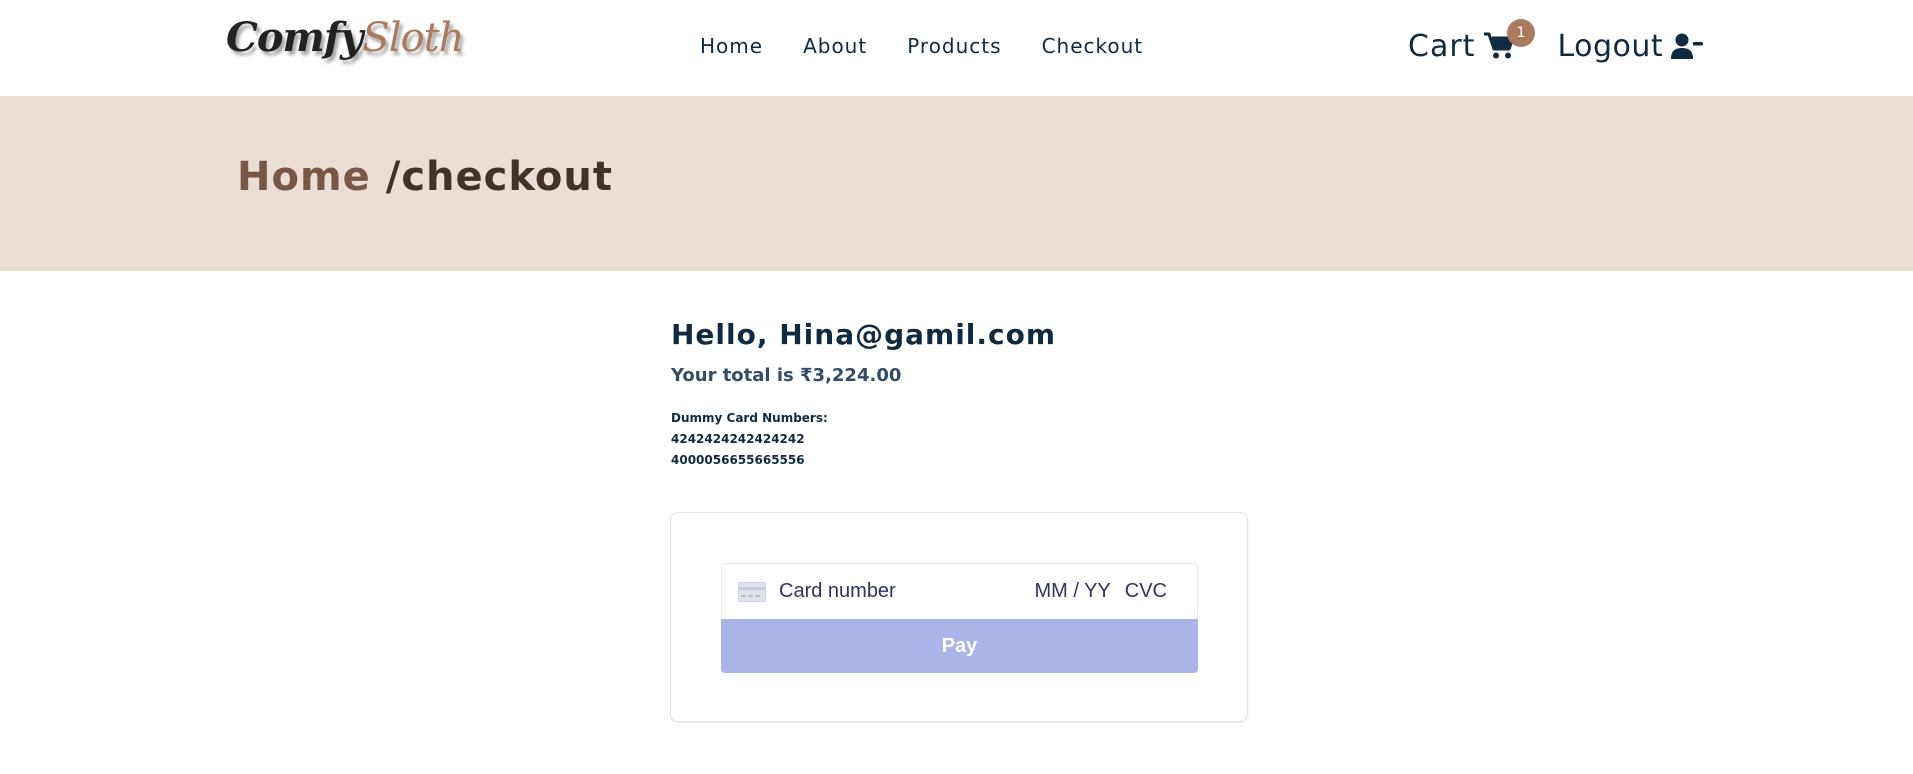 The height and width of the screenshot is (774, 1913). I want to click on dummy-card-title: Dummy Card Numbers:, so click(749, 418).